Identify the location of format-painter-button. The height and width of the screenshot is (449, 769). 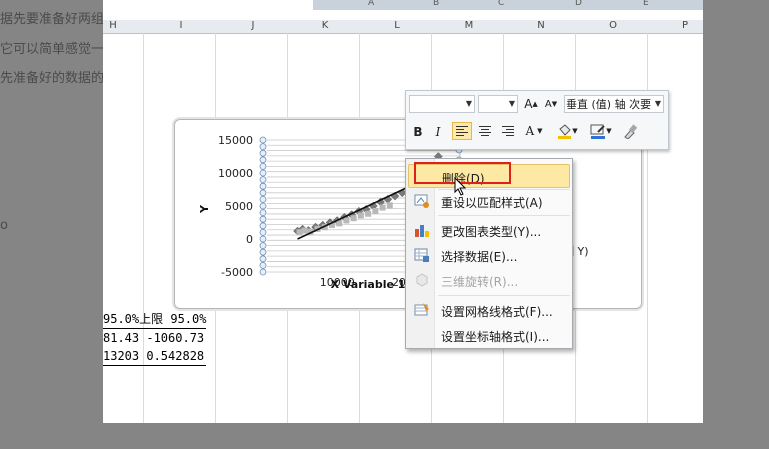
(630, 131).